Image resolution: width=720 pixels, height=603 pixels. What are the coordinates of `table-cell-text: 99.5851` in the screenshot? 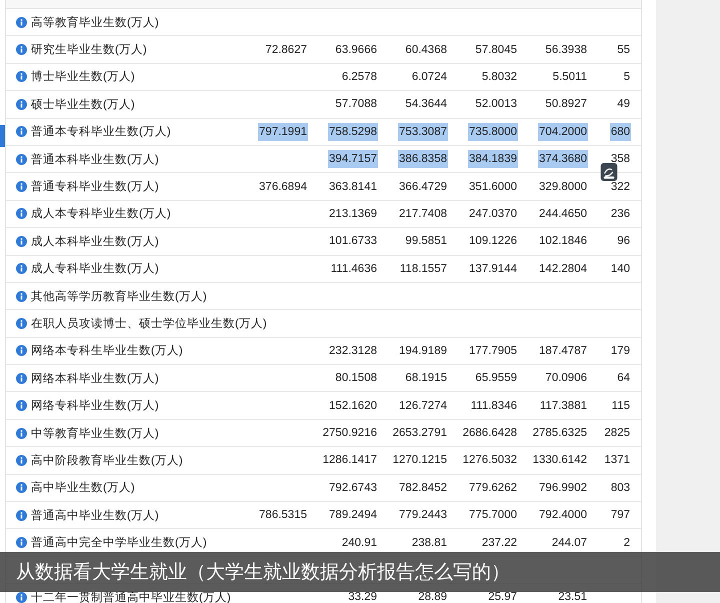 It's located at (426, 242).